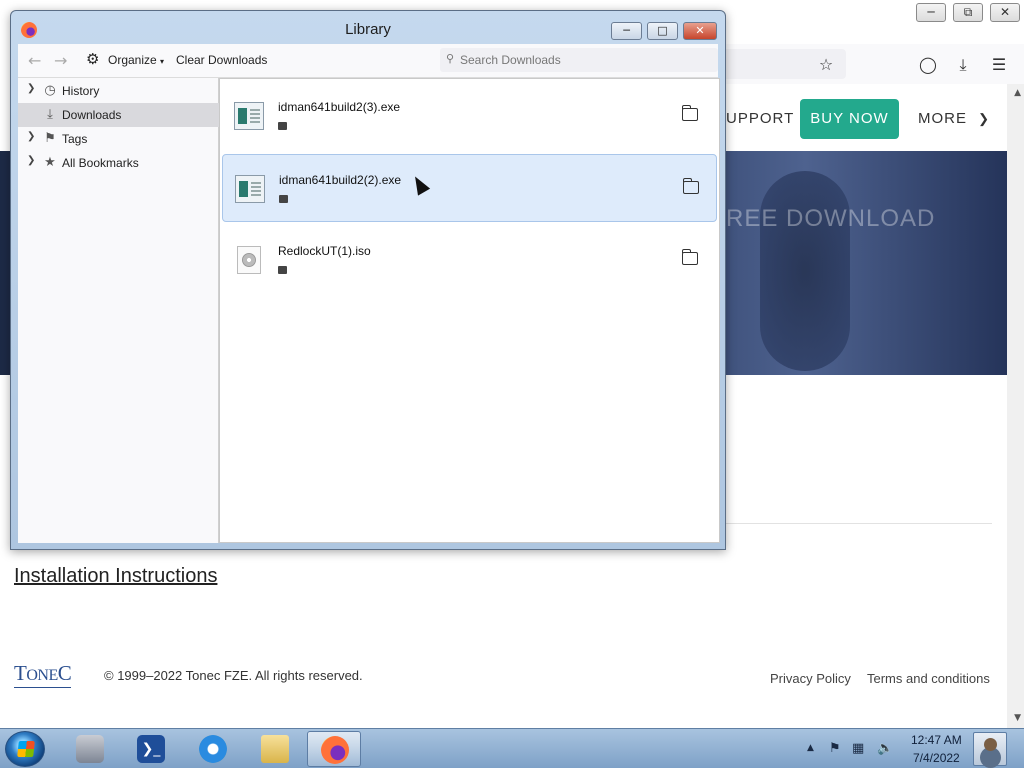  I want to click on taskbar-firefox, so click(334, 749).